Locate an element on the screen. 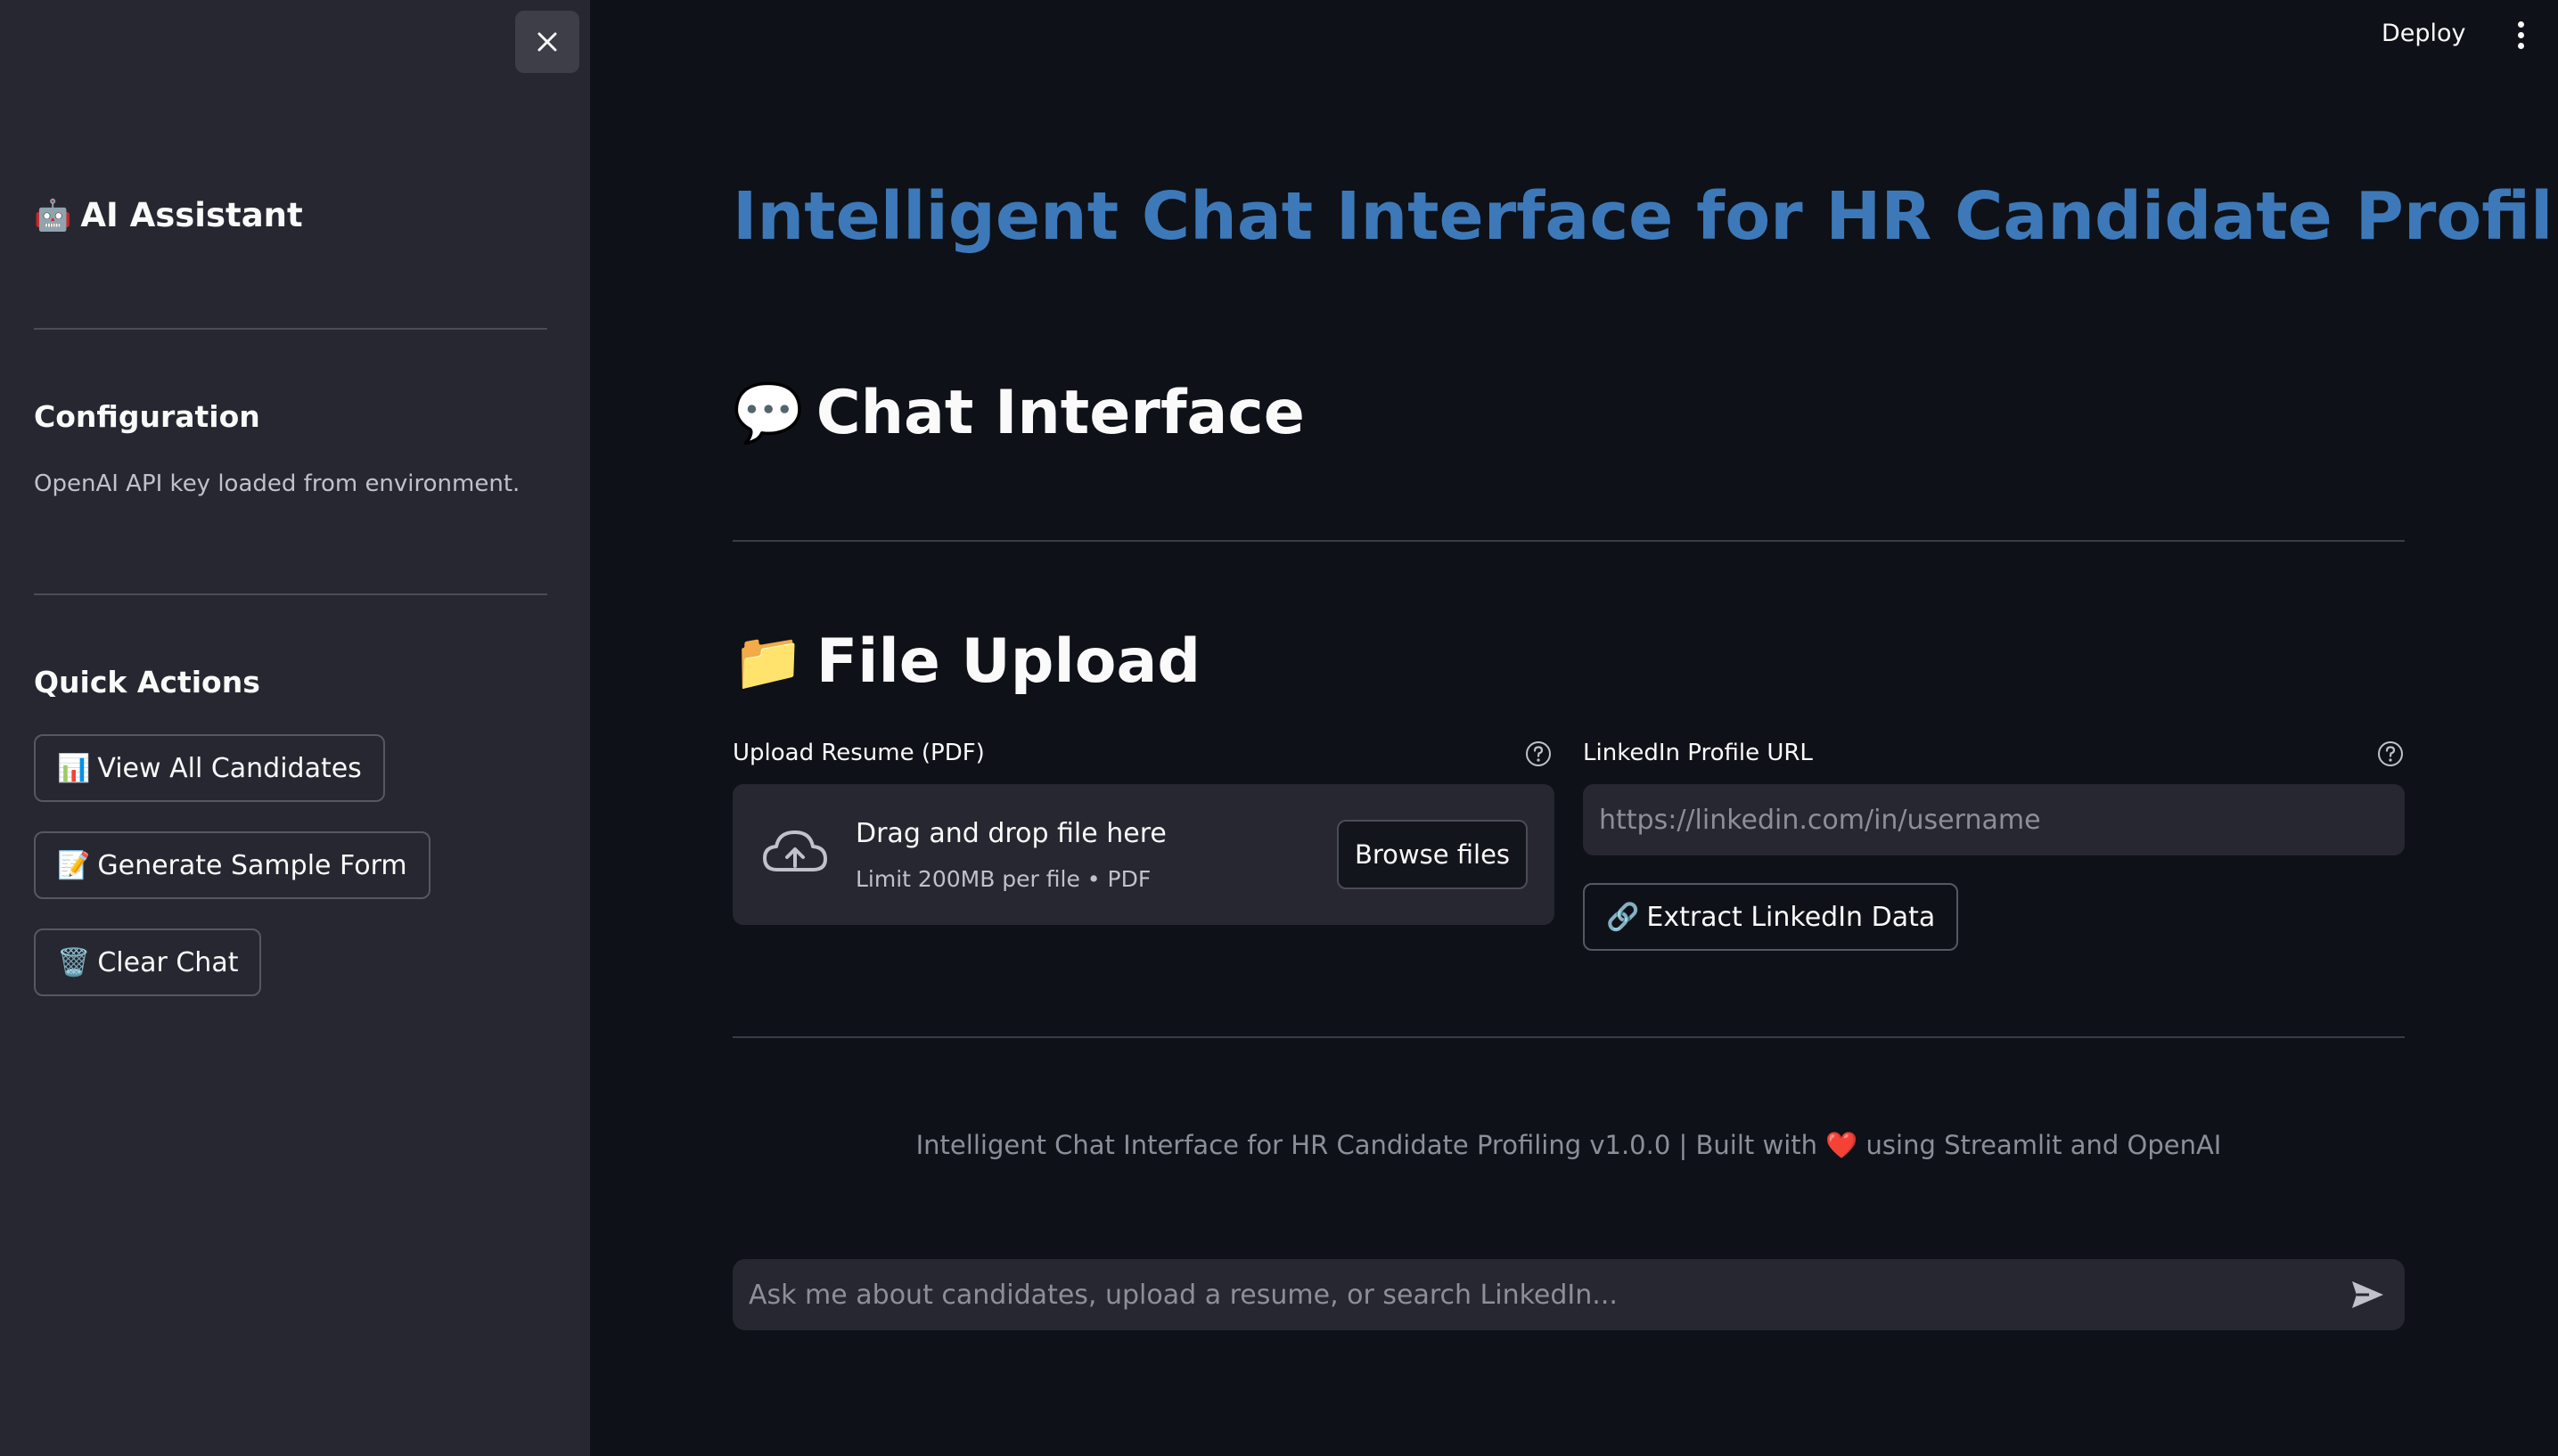  chat-interface-heading: 💬 Chat Interface is located at coordinates (1019, 413).